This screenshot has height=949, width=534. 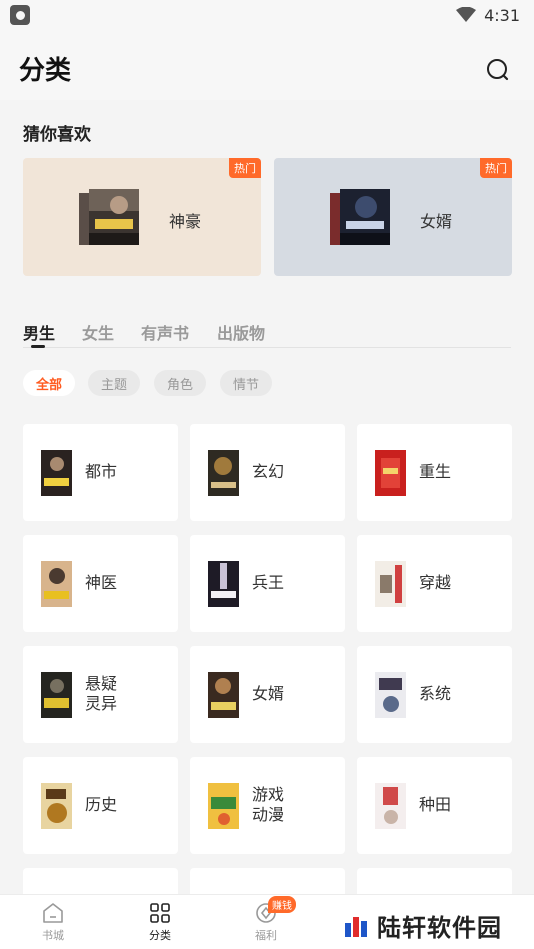 What do you see at coordinates (356, 926) in the screenshot?
I see `watermark-logo-icon` at bounding box center [356, 926].